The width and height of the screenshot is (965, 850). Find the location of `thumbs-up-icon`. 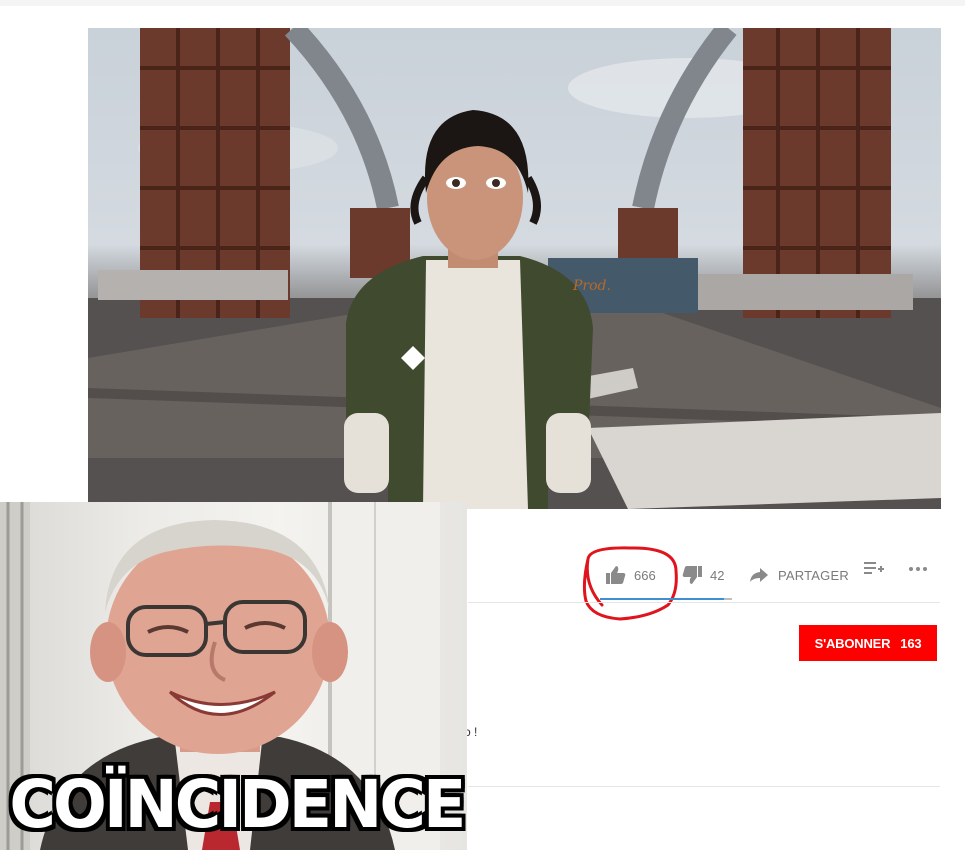

thumbs-up-icon is located at coordinates (616, 575).